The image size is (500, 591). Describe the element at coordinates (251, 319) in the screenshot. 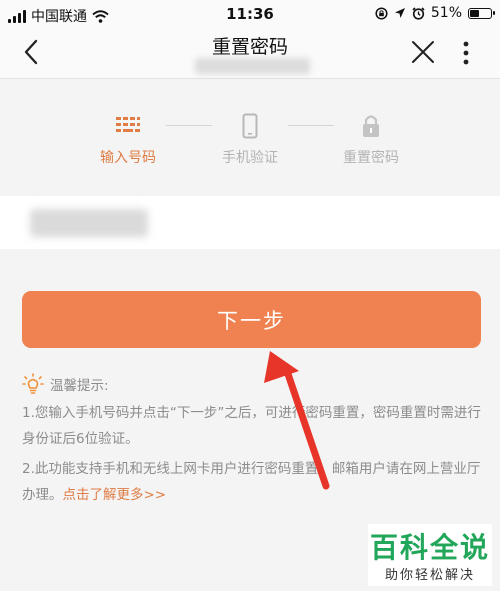

I see `next-step-button: 下一步` at that location.